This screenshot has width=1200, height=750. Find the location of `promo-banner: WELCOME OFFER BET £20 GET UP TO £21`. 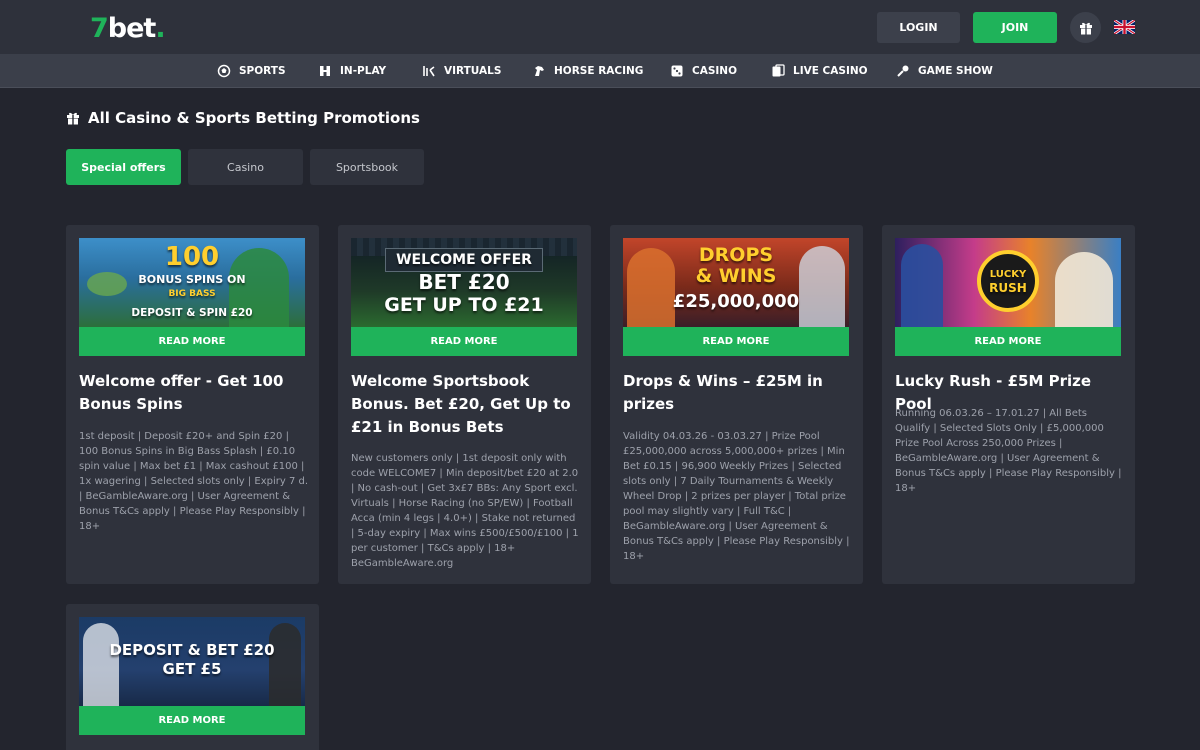

promo-banner: WELCOME OFFER BET £20 GET UP TO £21 is located at coordinates (464, 282).